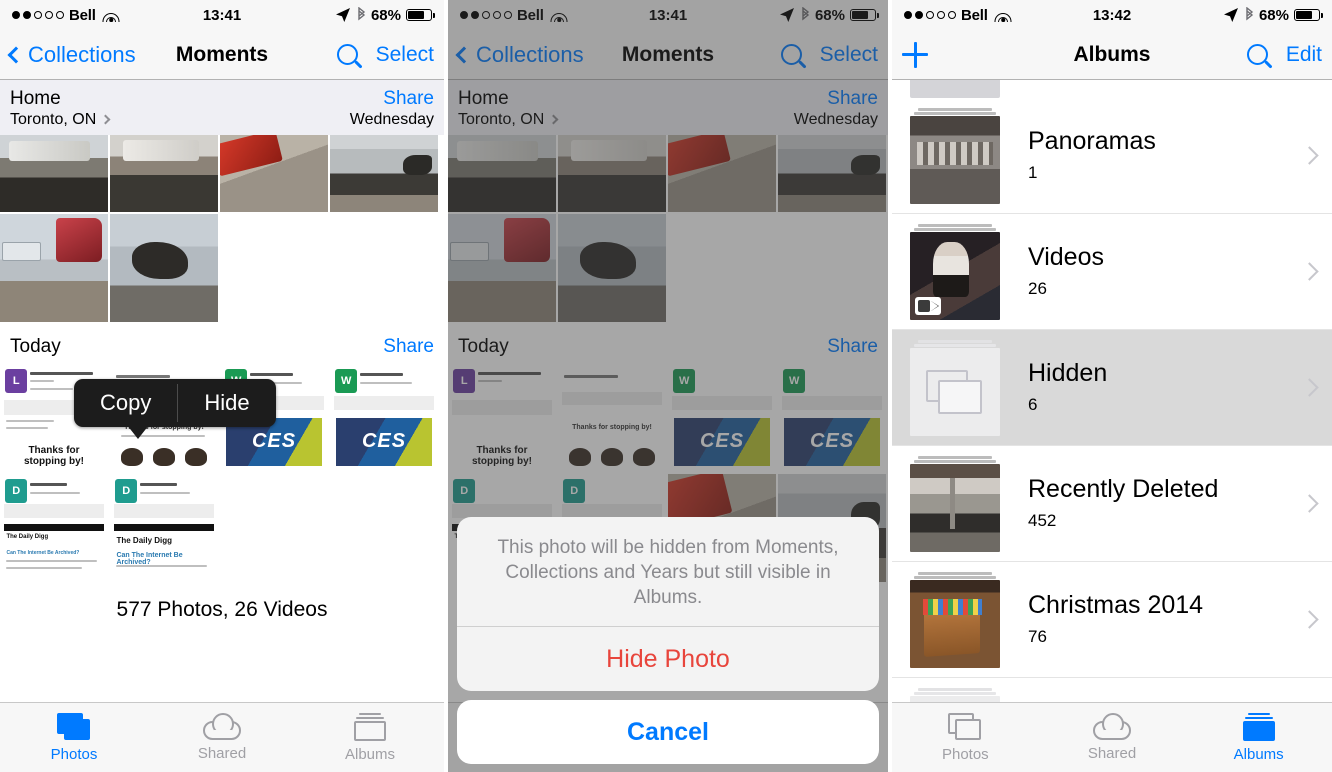 The height and width of the screenshot is (772, 1332). What do you see at coordinates (384, 418) in the screenshot?
I see `photo-thumbnail: W CES` at bounding box center [384, 418].